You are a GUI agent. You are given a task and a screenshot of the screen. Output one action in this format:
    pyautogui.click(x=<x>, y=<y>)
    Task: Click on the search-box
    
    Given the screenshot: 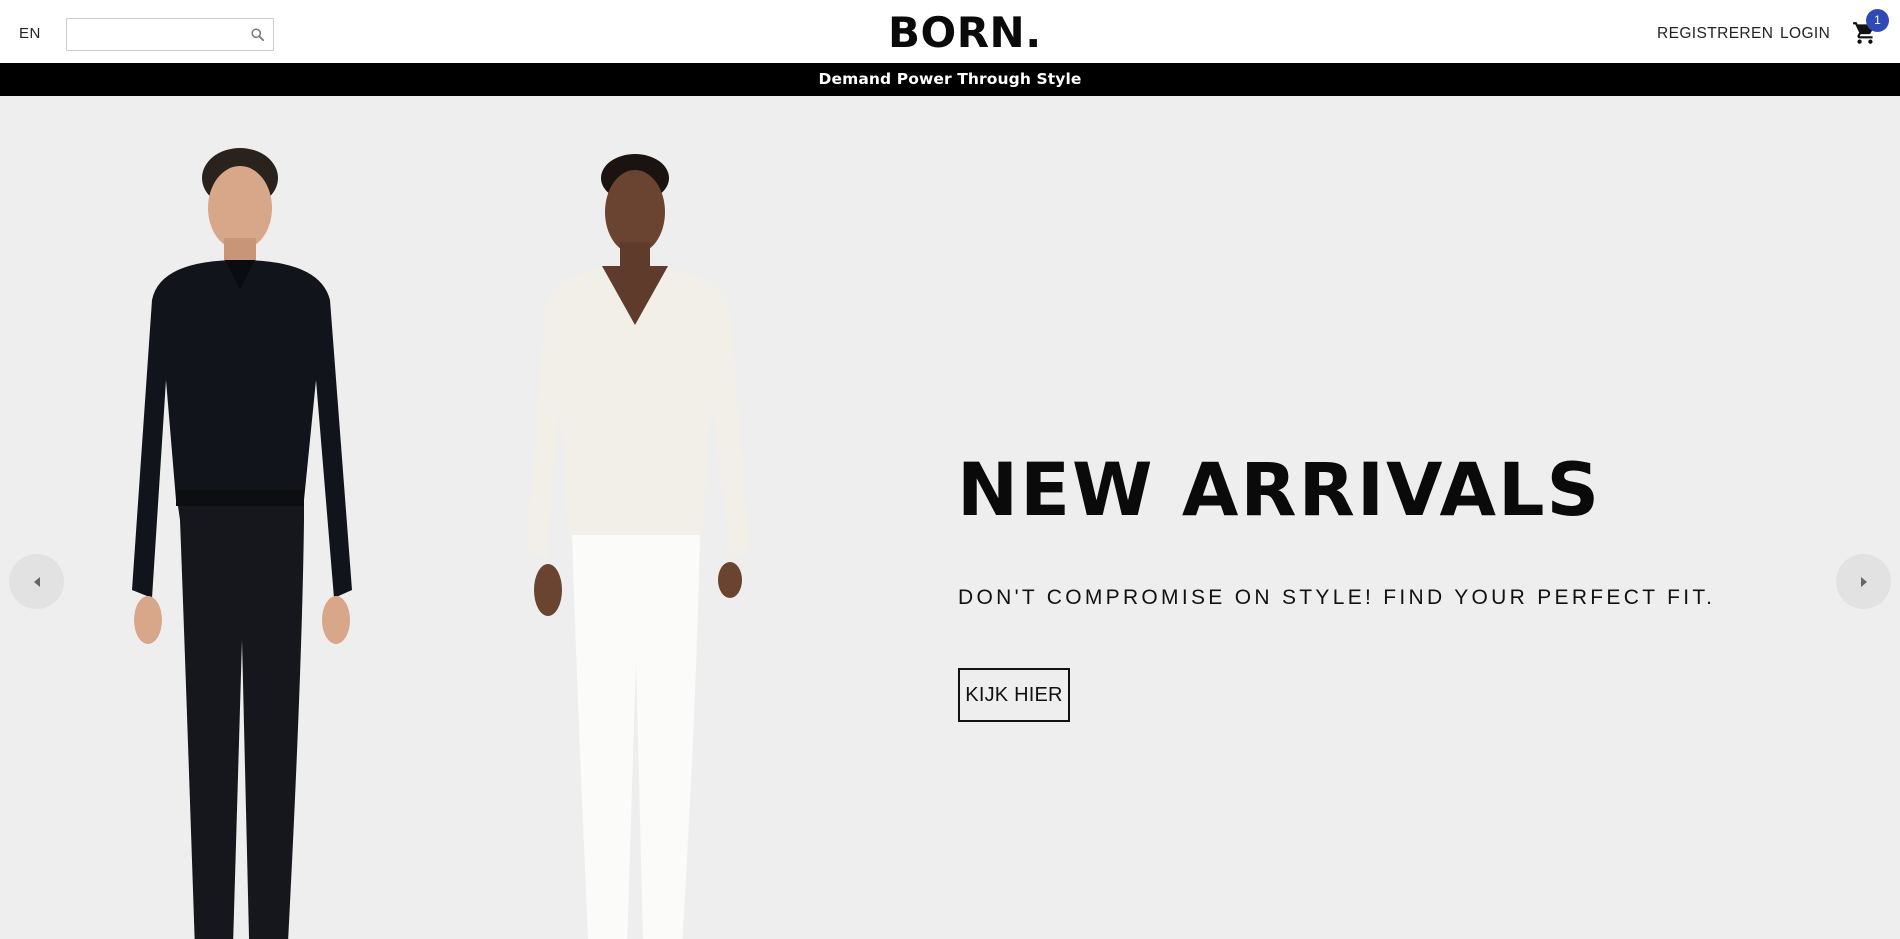 What is the action you would take?
    pyautogui.click(x=170, y=34)
    